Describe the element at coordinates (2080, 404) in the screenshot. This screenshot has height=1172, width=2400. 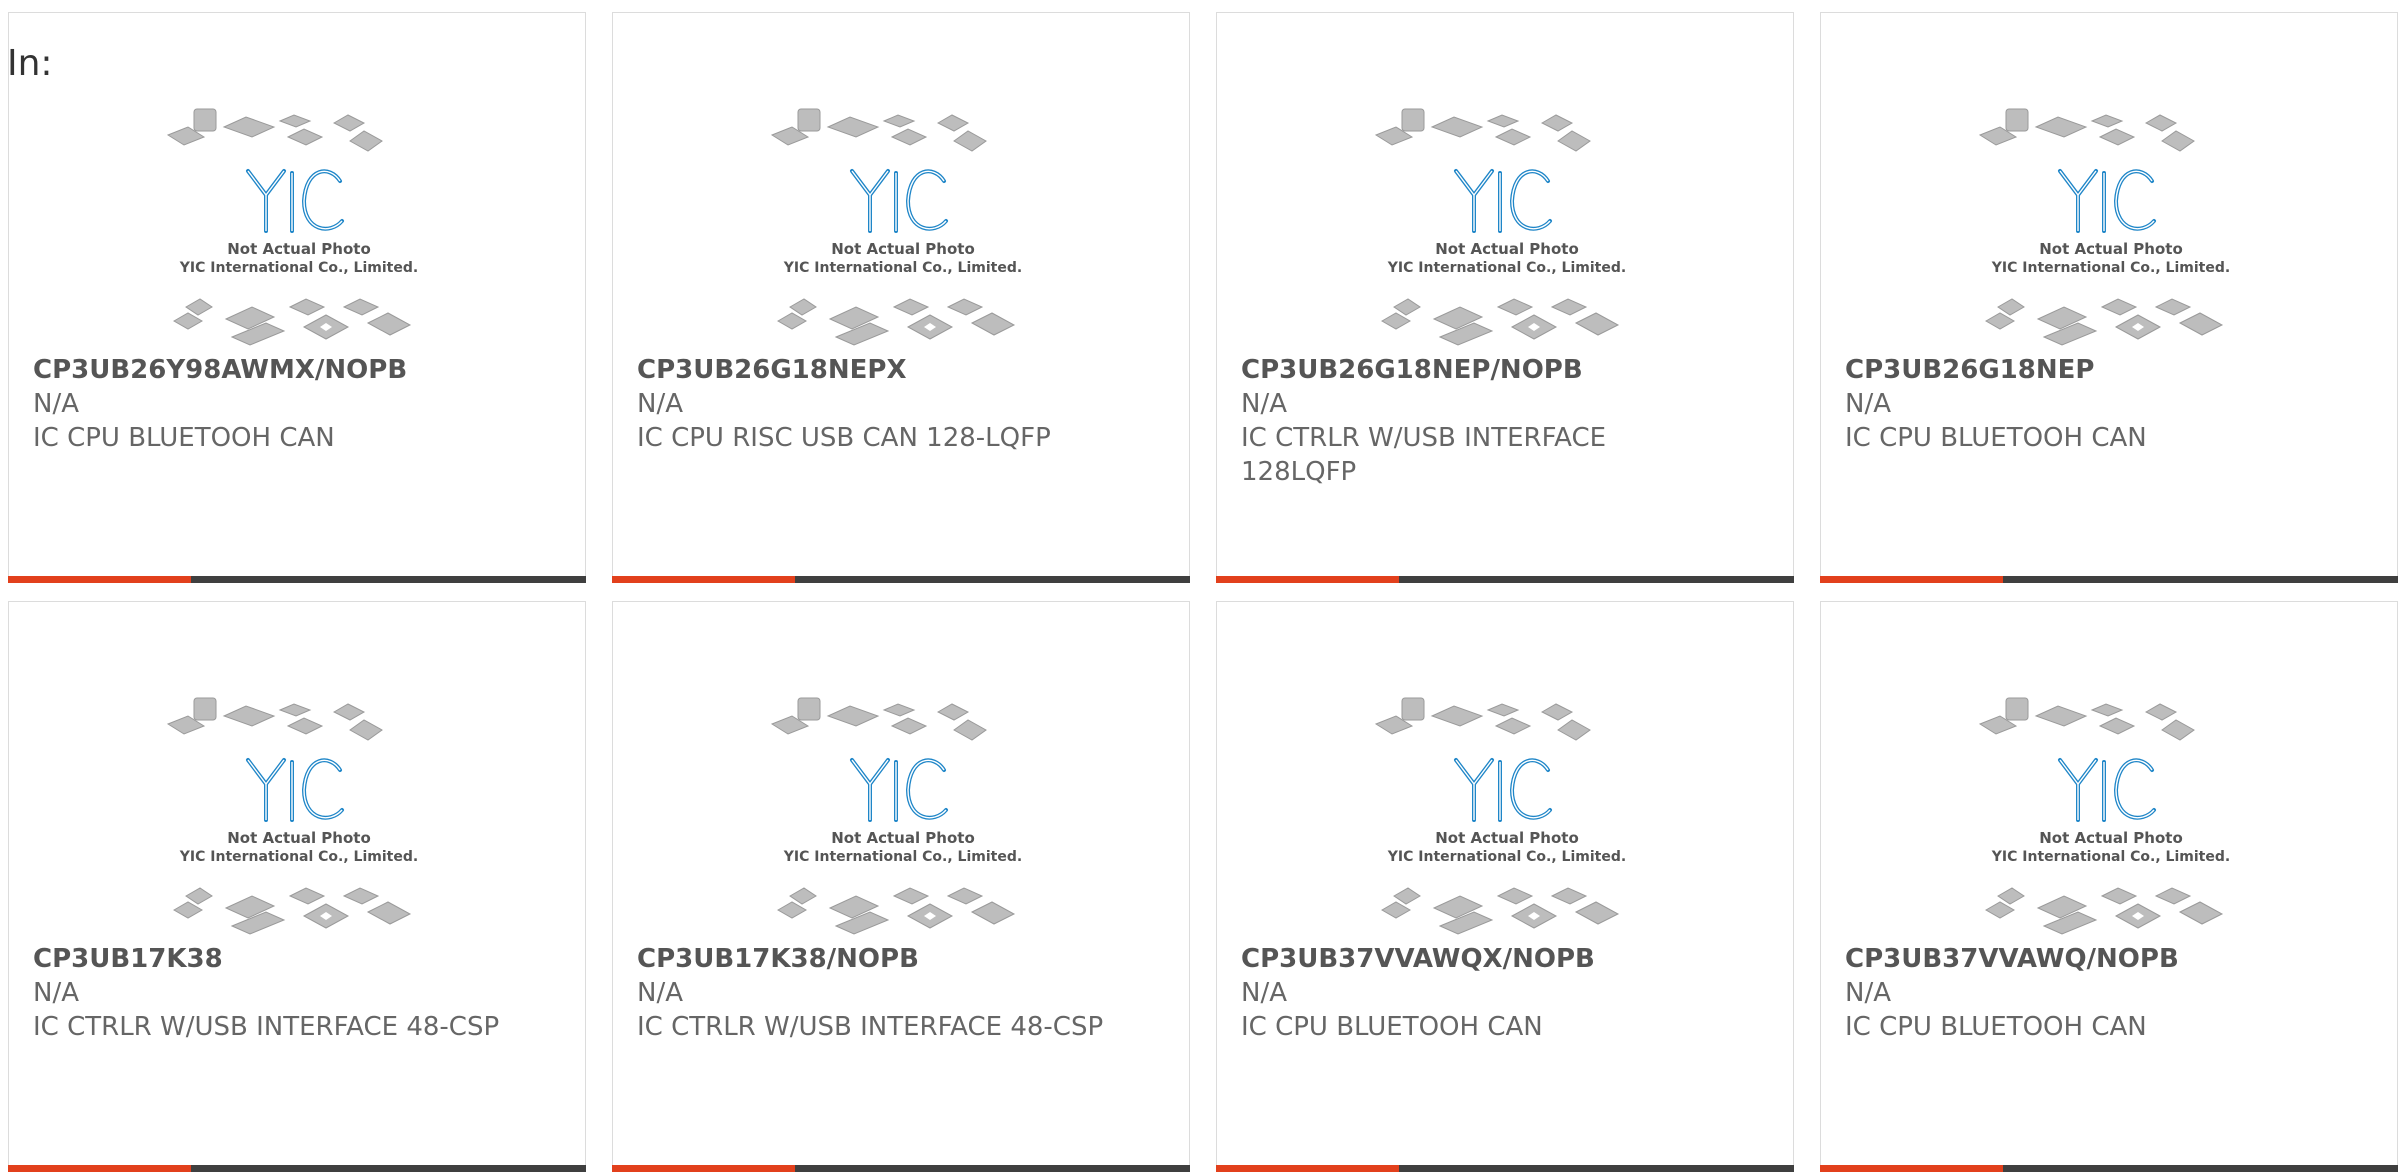
I see `product-info: CP3UB26G18NEP N/A IC CPU BLUETOOH CAN` at that location.